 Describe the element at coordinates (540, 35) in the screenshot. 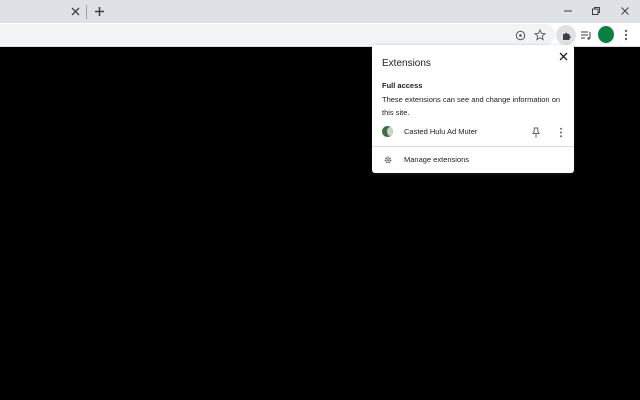

I see `star-icon` at that location.